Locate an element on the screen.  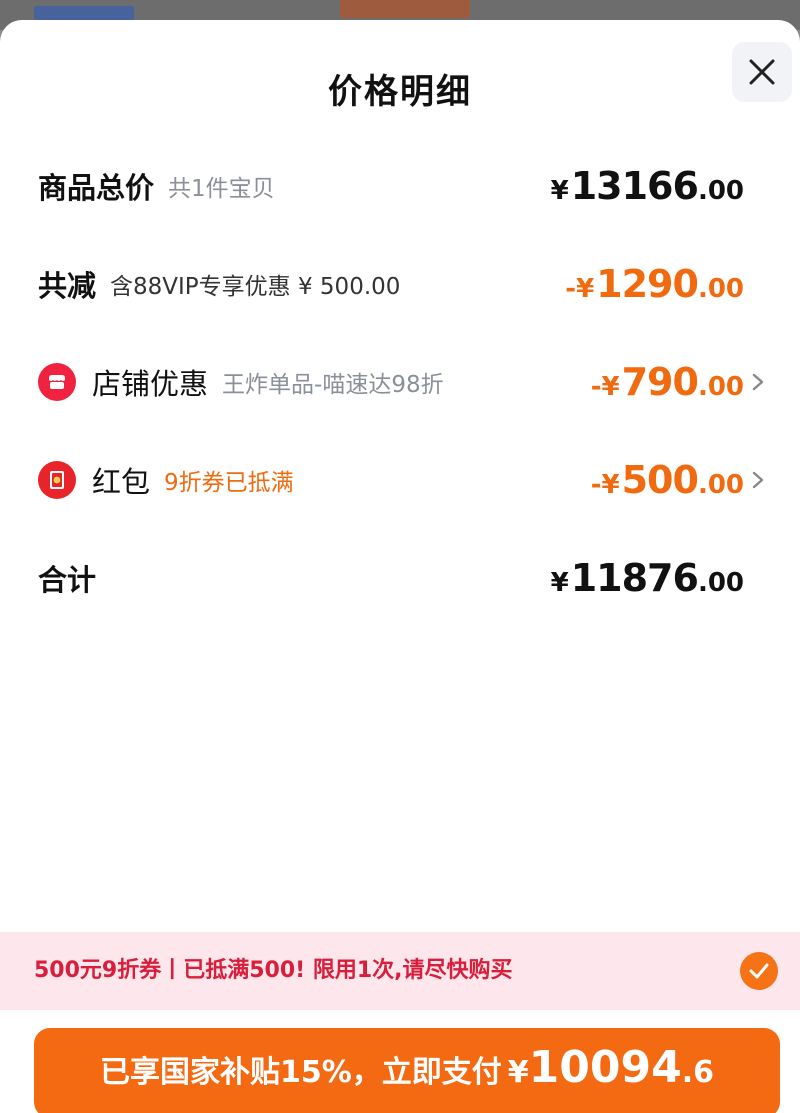
pay-button-amount: 10094 is located at coordinates (605, 1067).